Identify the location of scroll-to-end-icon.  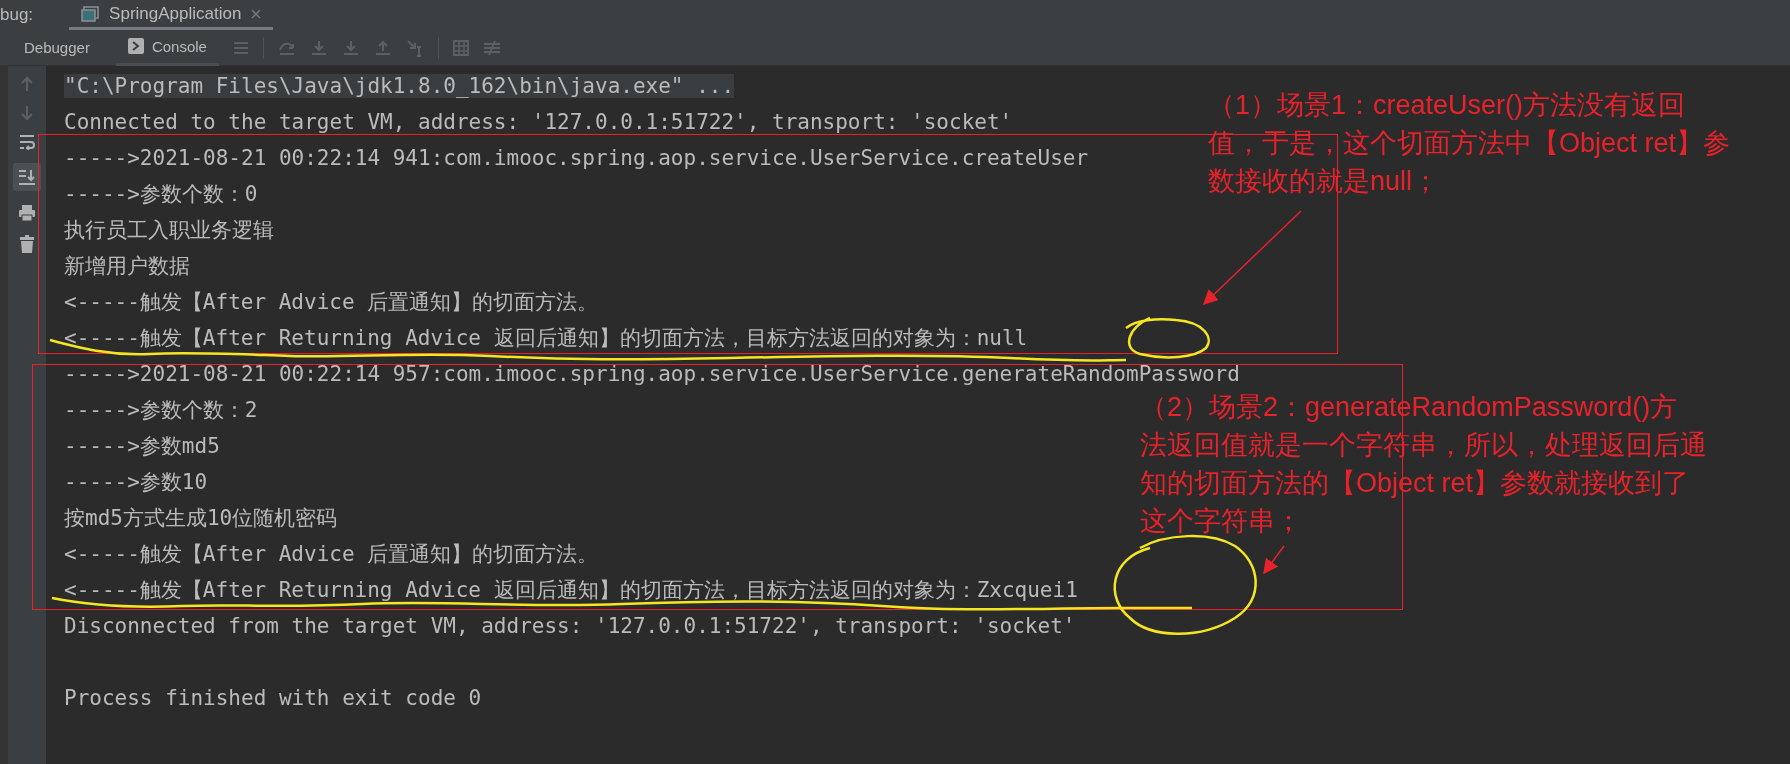
(27, 177).